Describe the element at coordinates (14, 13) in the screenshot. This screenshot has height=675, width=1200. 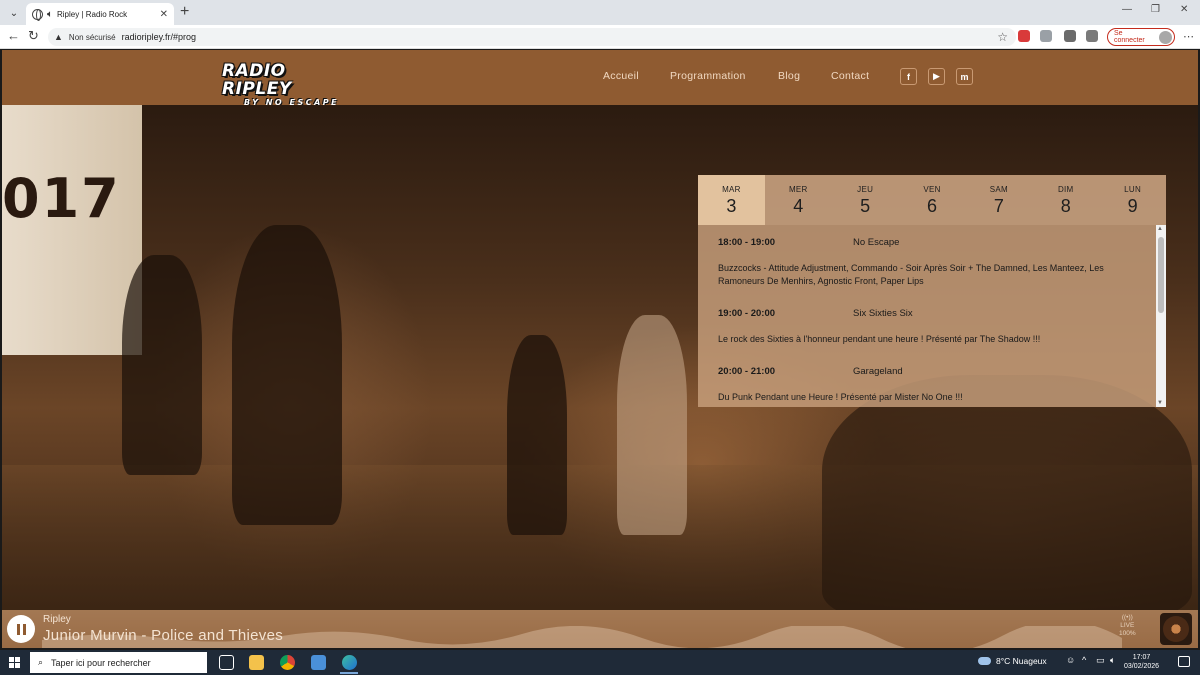
I see `tab-actions-icon: ⌄` at that location.